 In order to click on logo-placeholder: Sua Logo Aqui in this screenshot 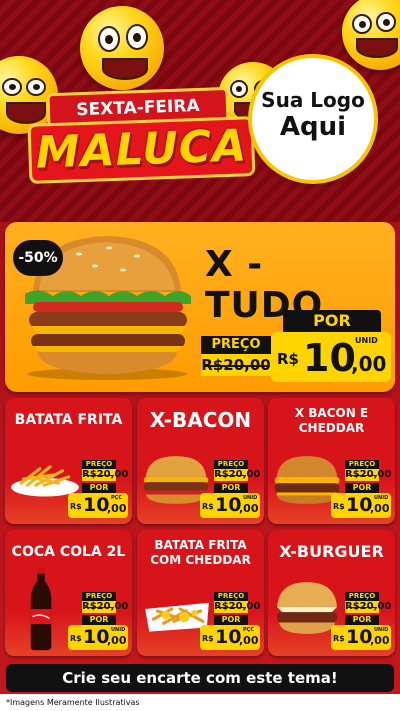, I will do `click(313, 119)`.